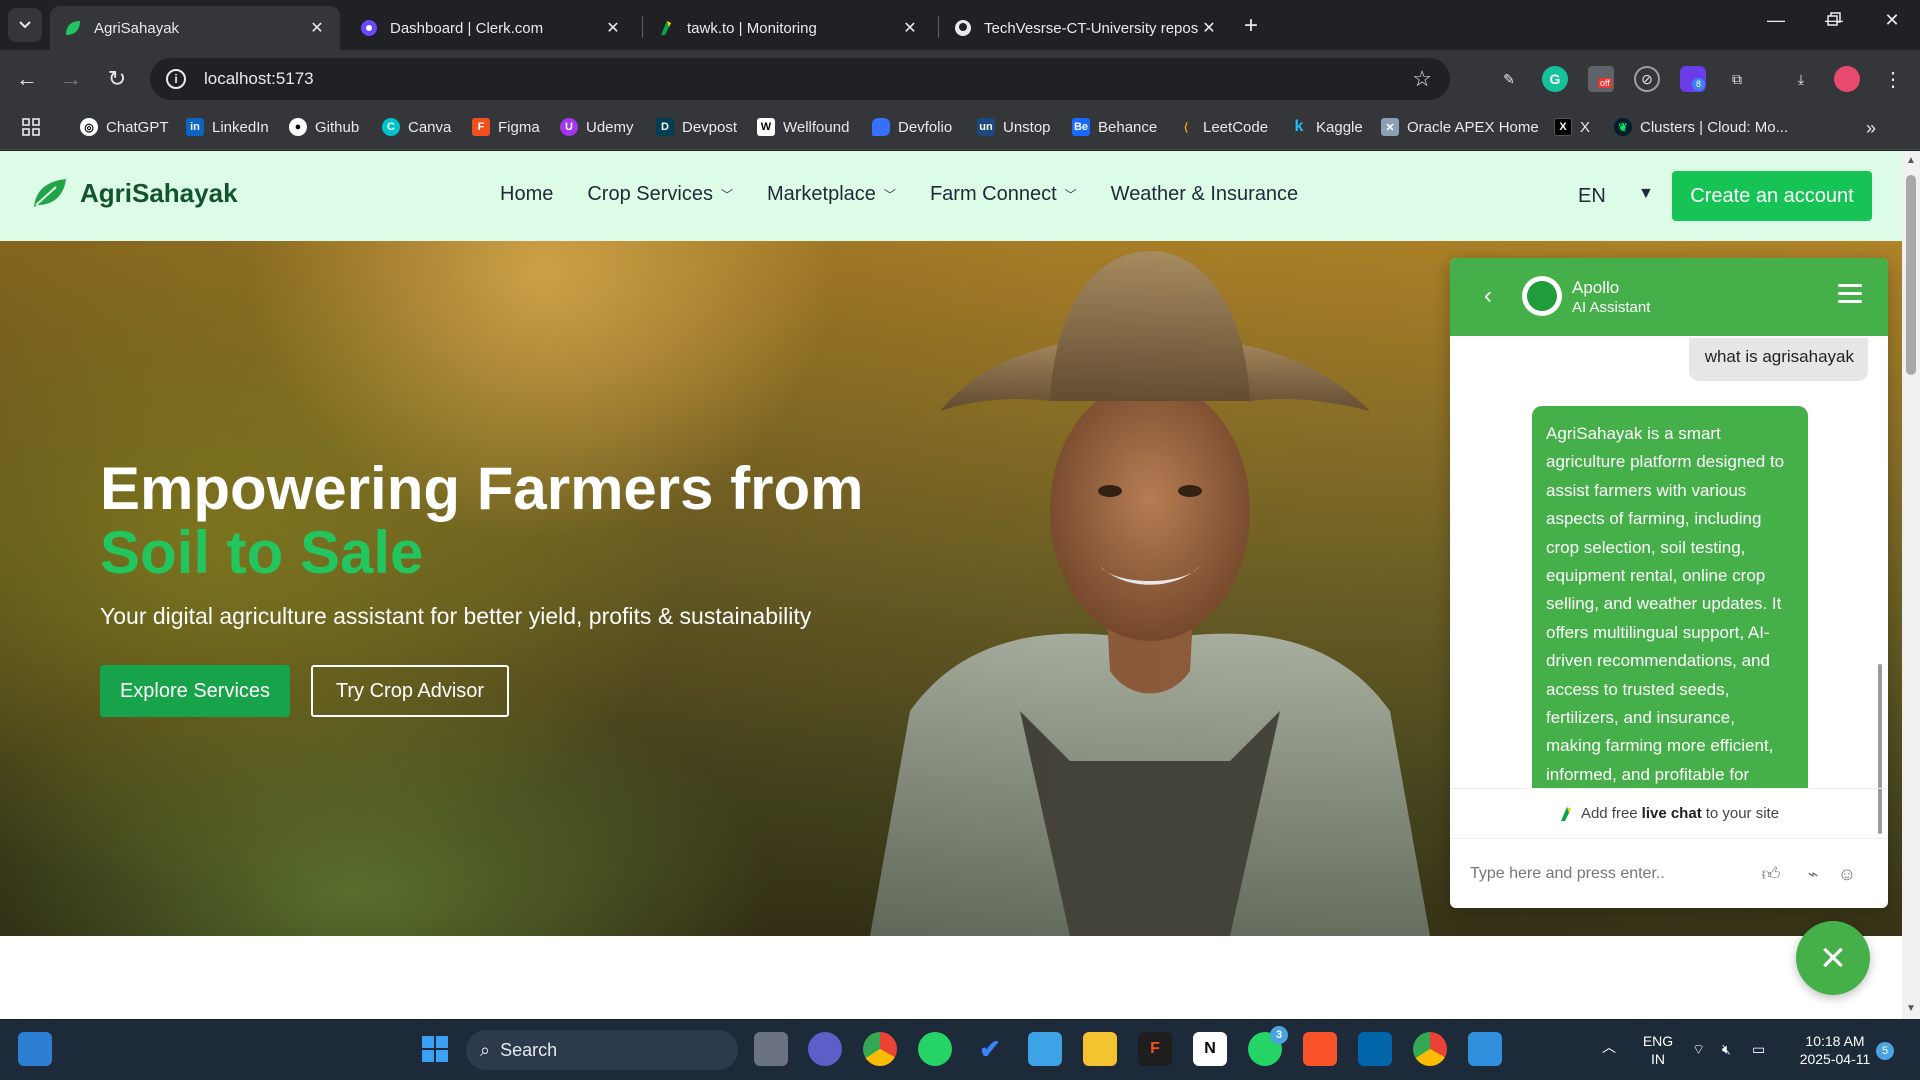 This screenshot has width=1920, height=1080. What do you see at coordinates (1488, 296) in the screenshot?
I see `chevron-left-icon: ‹` at bounding box center [1488, 296].